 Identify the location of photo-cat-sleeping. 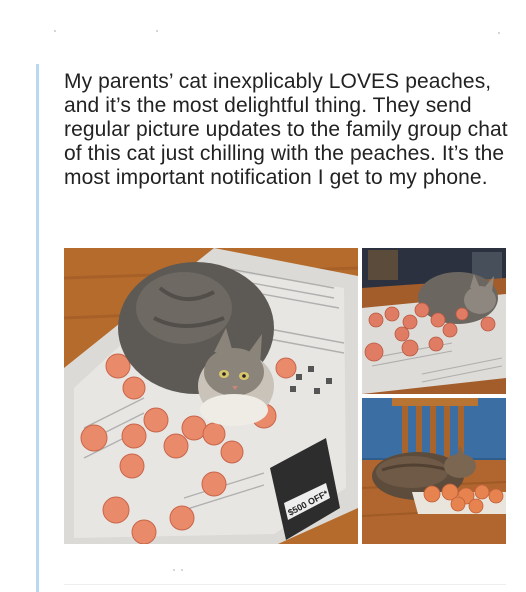
(434, 471).